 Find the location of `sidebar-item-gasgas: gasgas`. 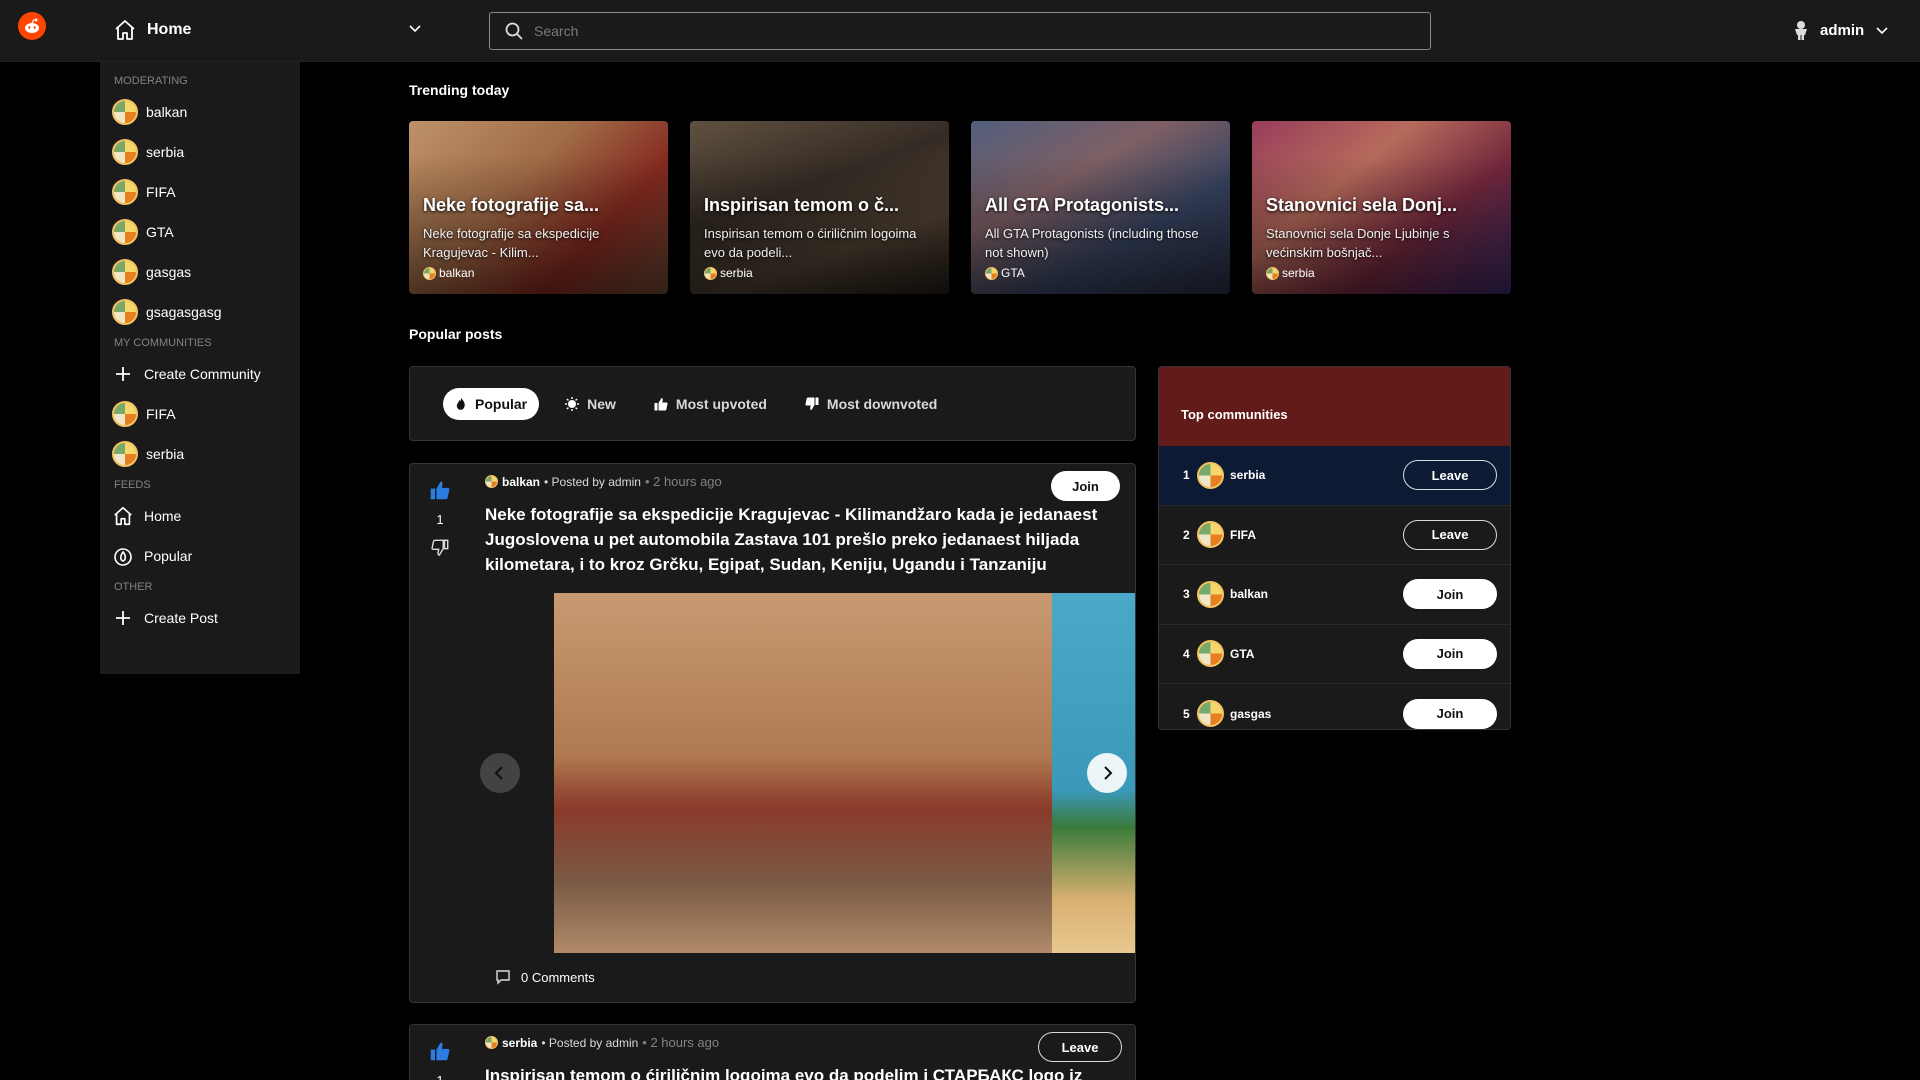

sidebar-item-gasgas: gasgas is located at coordinates (200, 272).